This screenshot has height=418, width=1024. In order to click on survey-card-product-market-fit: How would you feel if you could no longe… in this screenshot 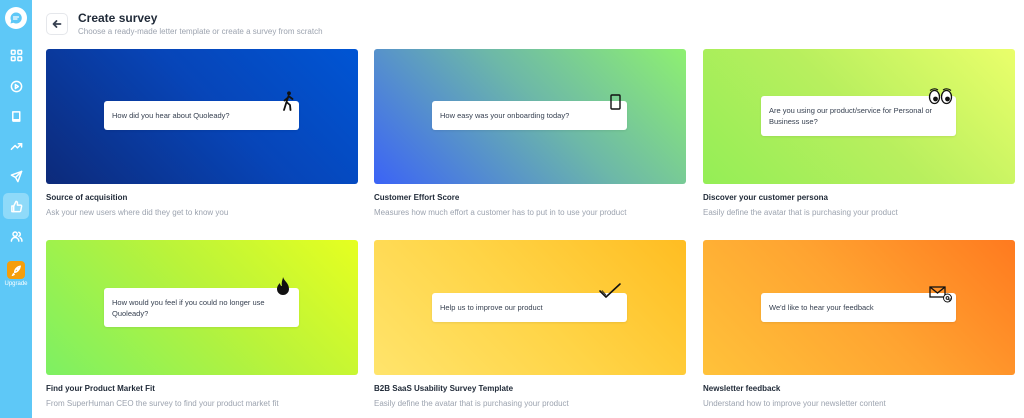, I will do `click(202, 324)`.